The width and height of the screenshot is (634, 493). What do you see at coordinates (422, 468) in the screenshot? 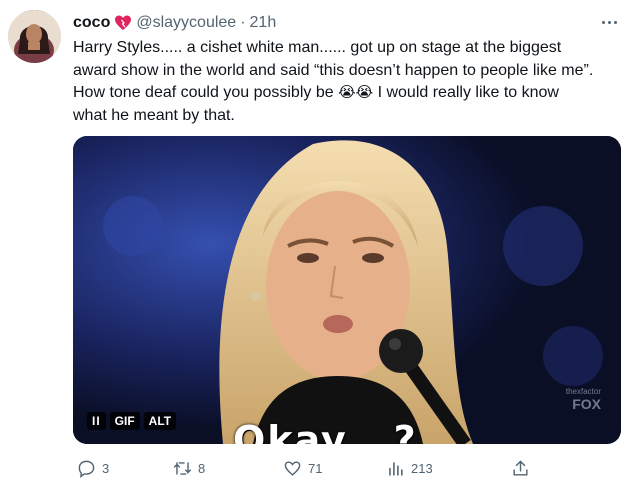
I see `views-count: 213` at bounding box center [422, 468].